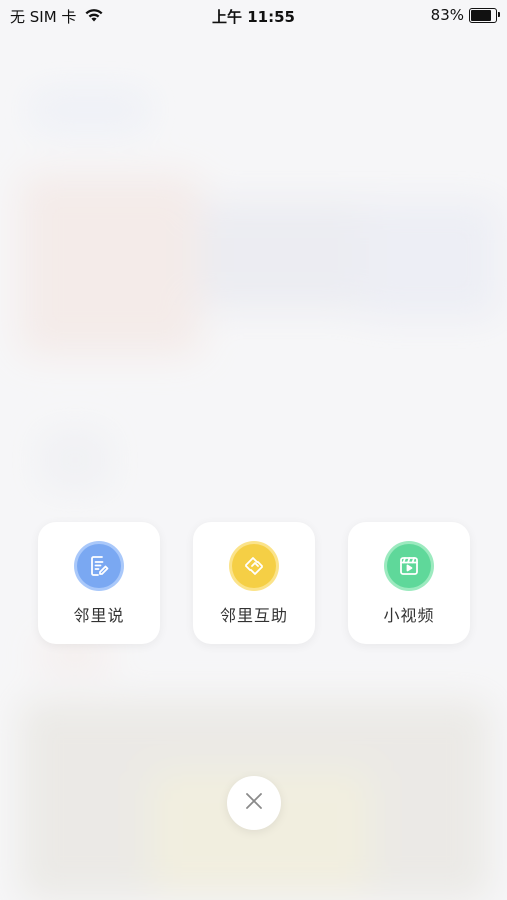  What do you see at coordinates (253, 16) in the screenshot?
I see `status-bar: 无 SIM 卡 上午 11:55 83%` at bounding box center [253, 16].